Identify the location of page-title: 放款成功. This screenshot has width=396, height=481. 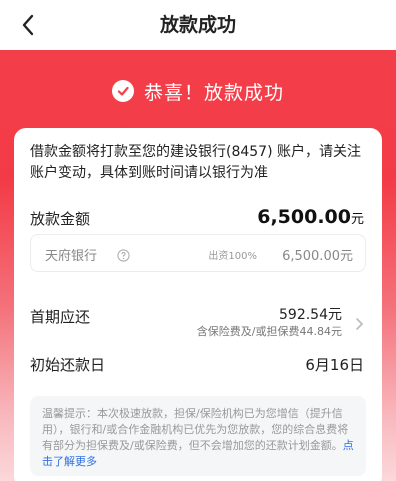
(197, 25).